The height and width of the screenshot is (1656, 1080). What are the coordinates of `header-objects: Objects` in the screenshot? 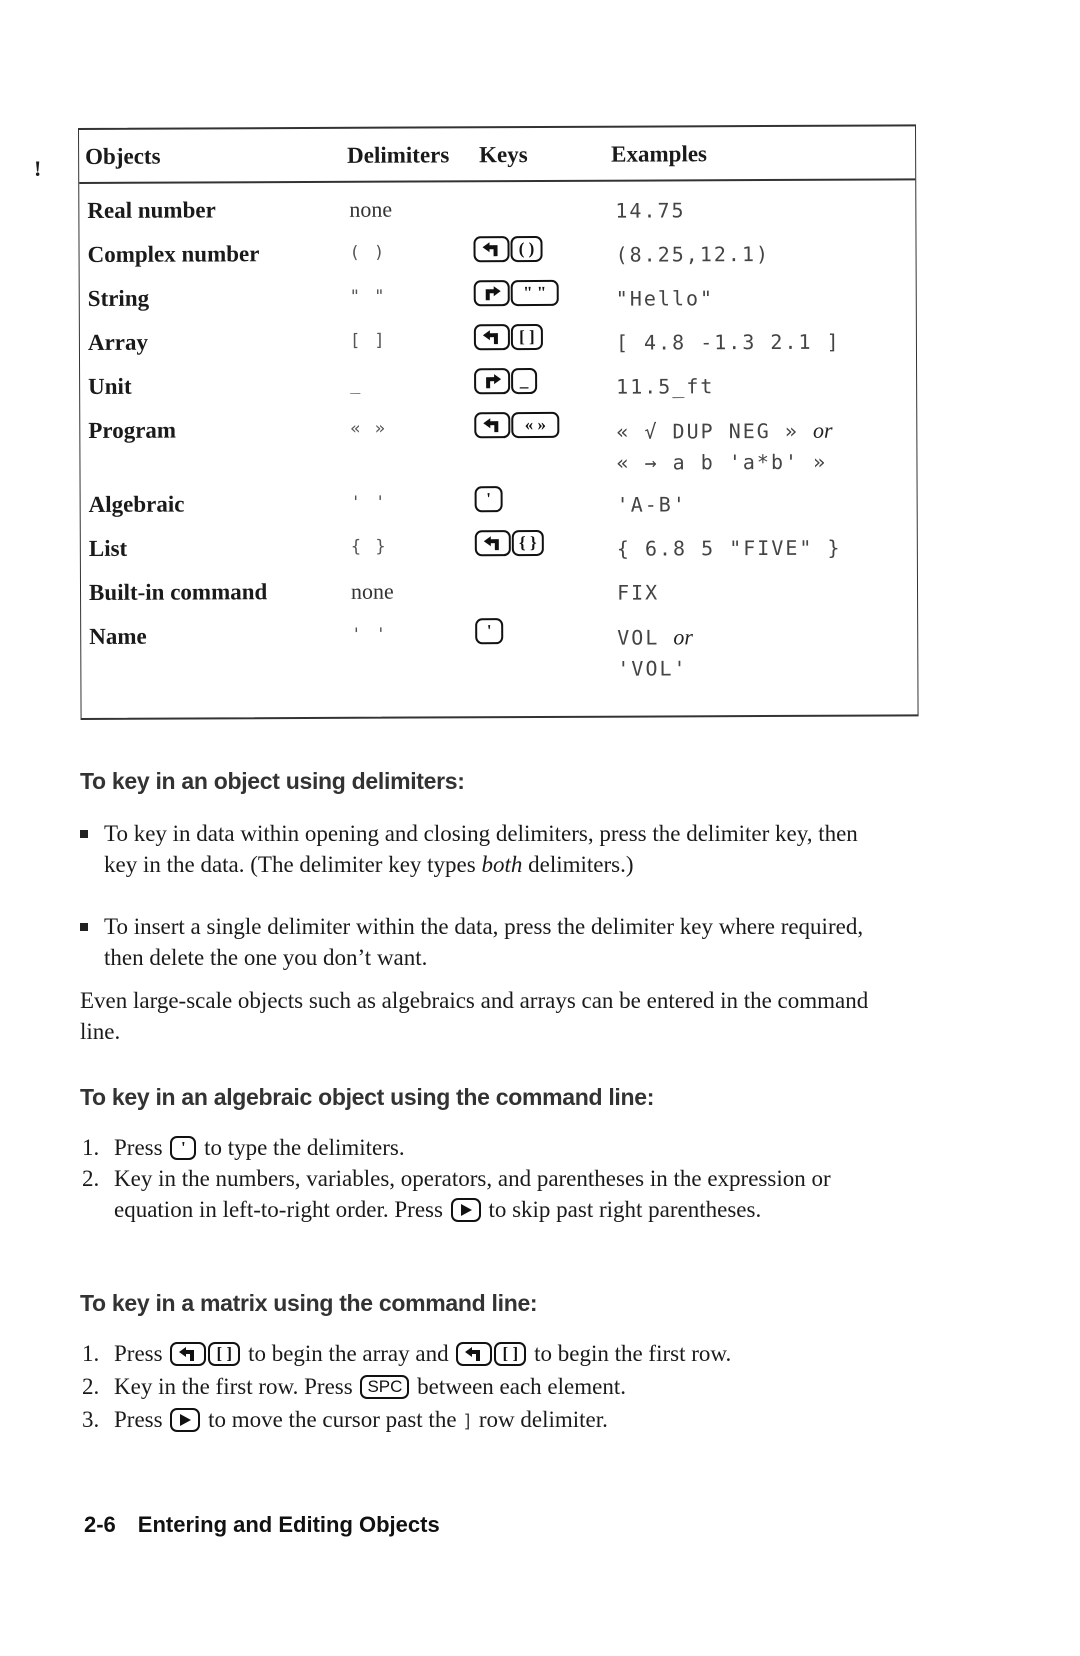 It's located at (123, 156).